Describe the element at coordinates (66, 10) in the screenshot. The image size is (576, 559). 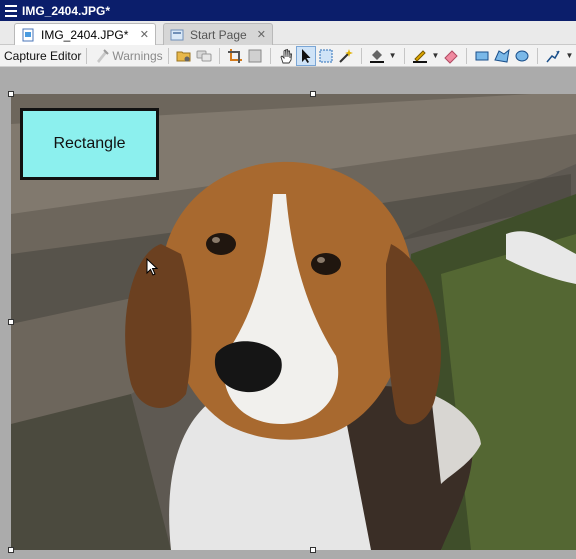
I see `window-title: IMG_2404.JPG*` at that location.